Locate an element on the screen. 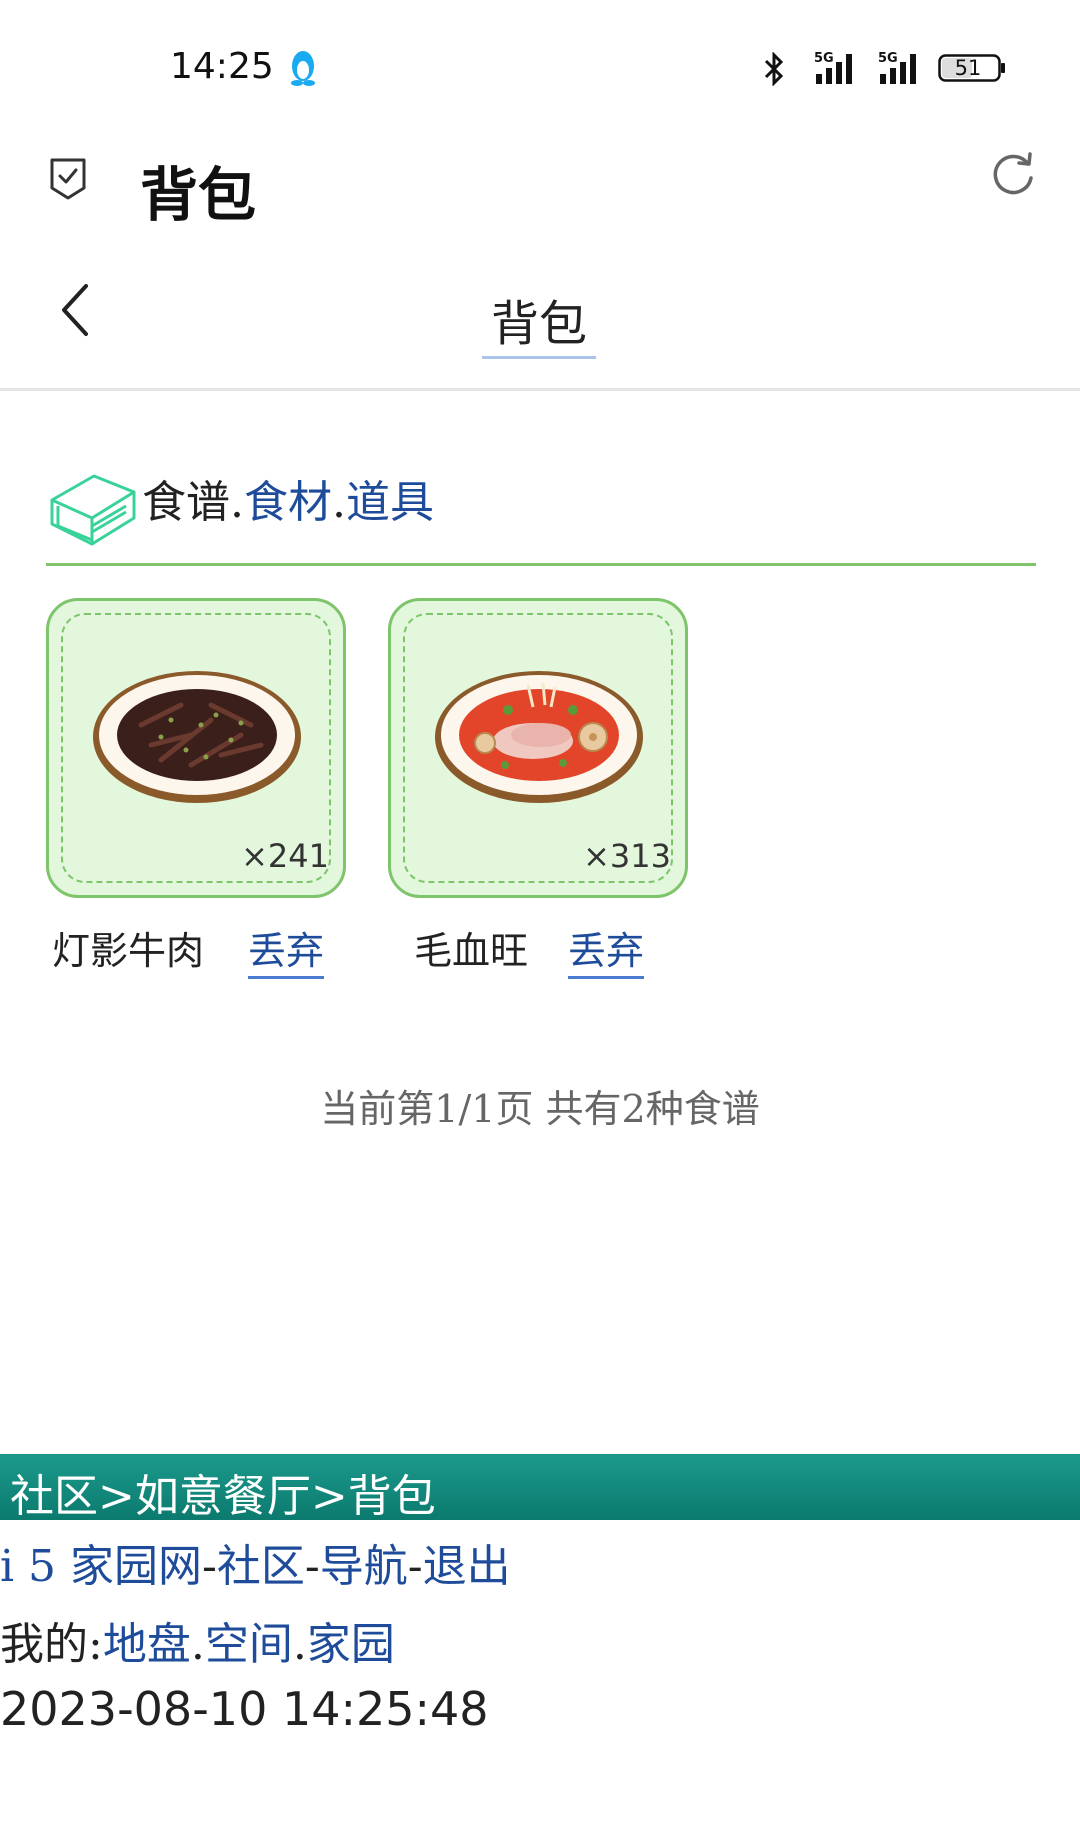 Image resolution: width=1080 pixels, height=1835 pixels. section-tabs: 食谱.食材.道具 is located at coordinates (288, 498).